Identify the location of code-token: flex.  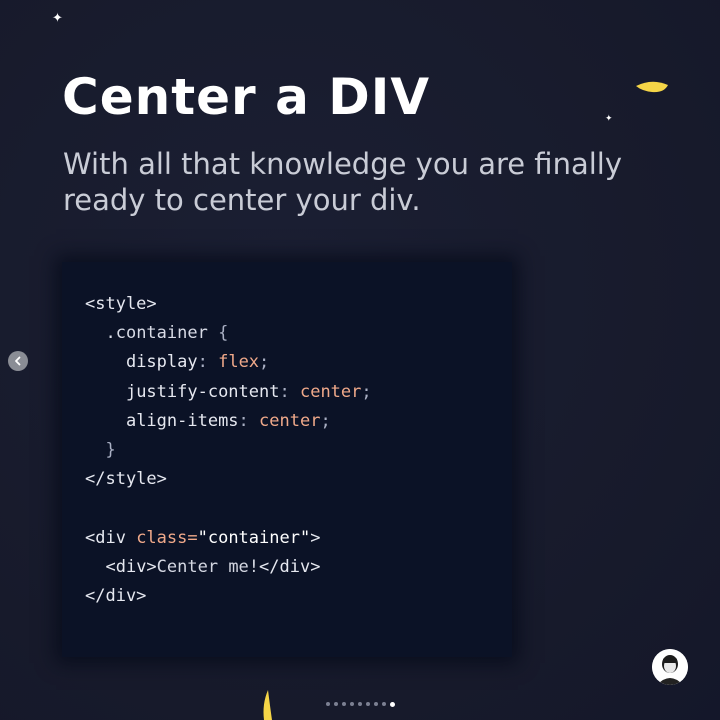
(239, 362).